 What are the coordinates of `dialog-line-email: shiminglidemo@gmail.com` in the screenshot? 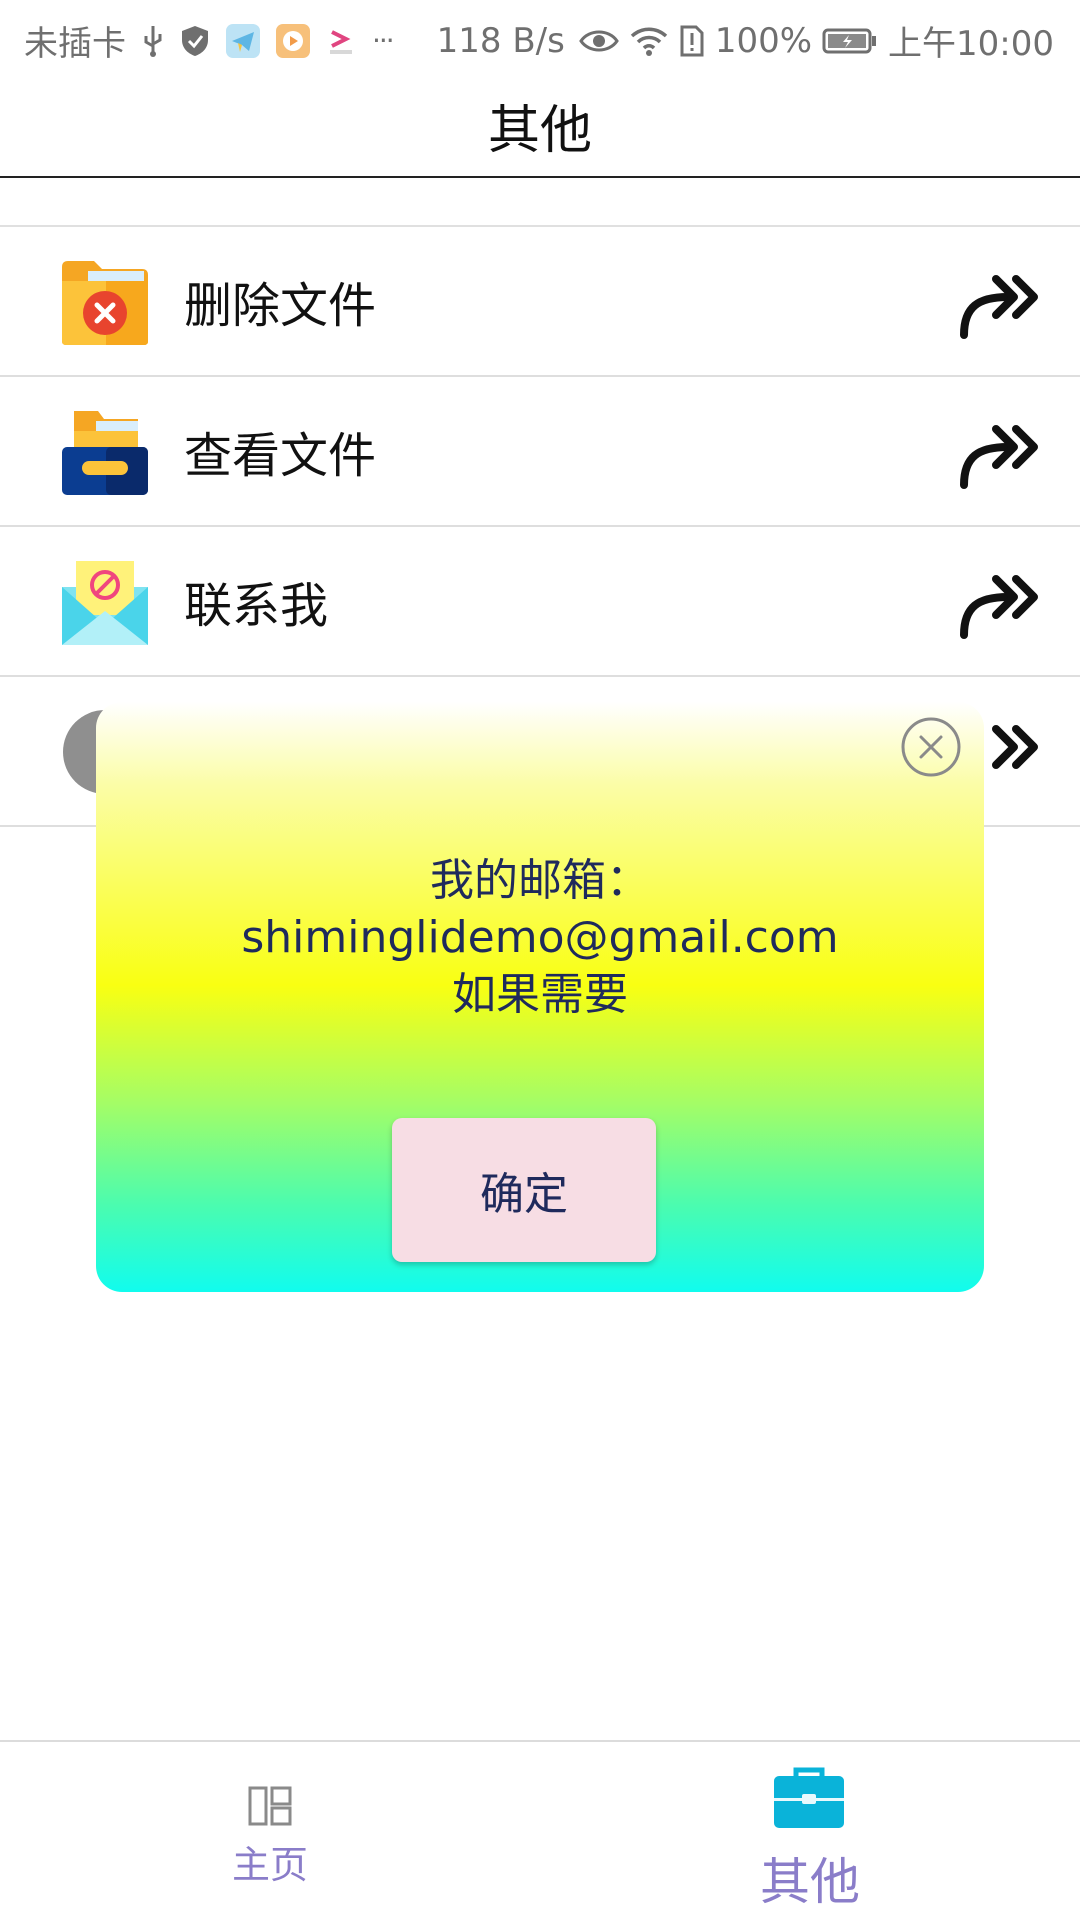 It's located at (540, 937).